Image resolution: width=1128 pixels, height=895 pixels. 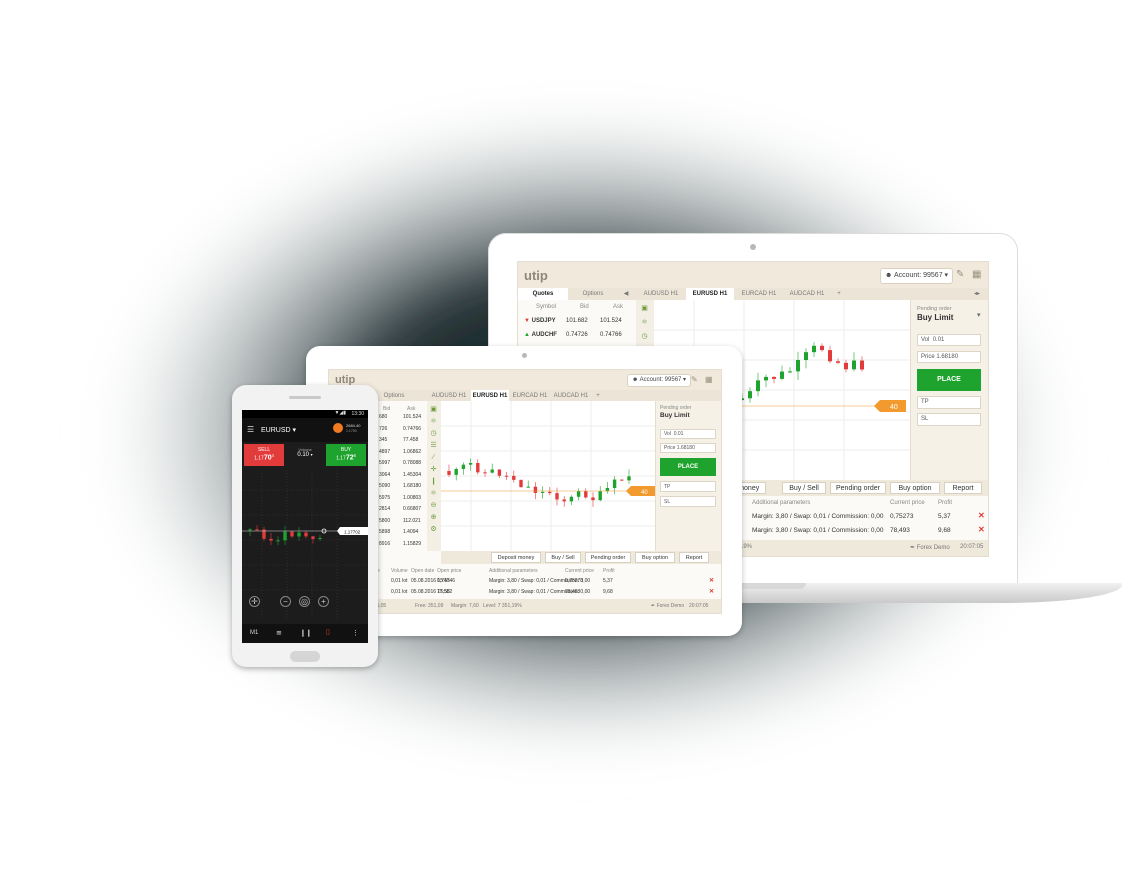 What do you see at coordinates (384, 452) in the screenshot?
I see `quote-bid: 4897` at bounding box center [384, 452].